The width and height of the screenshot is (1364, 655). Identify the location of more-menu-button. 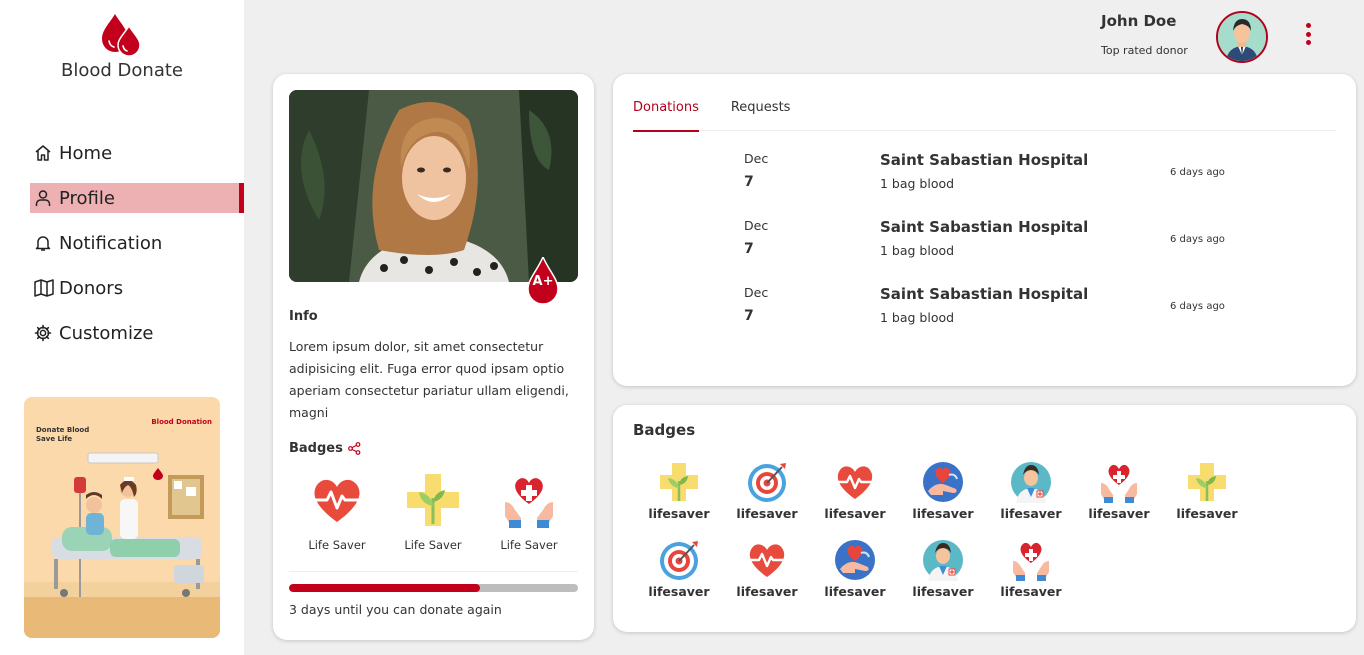
(1308, 34).